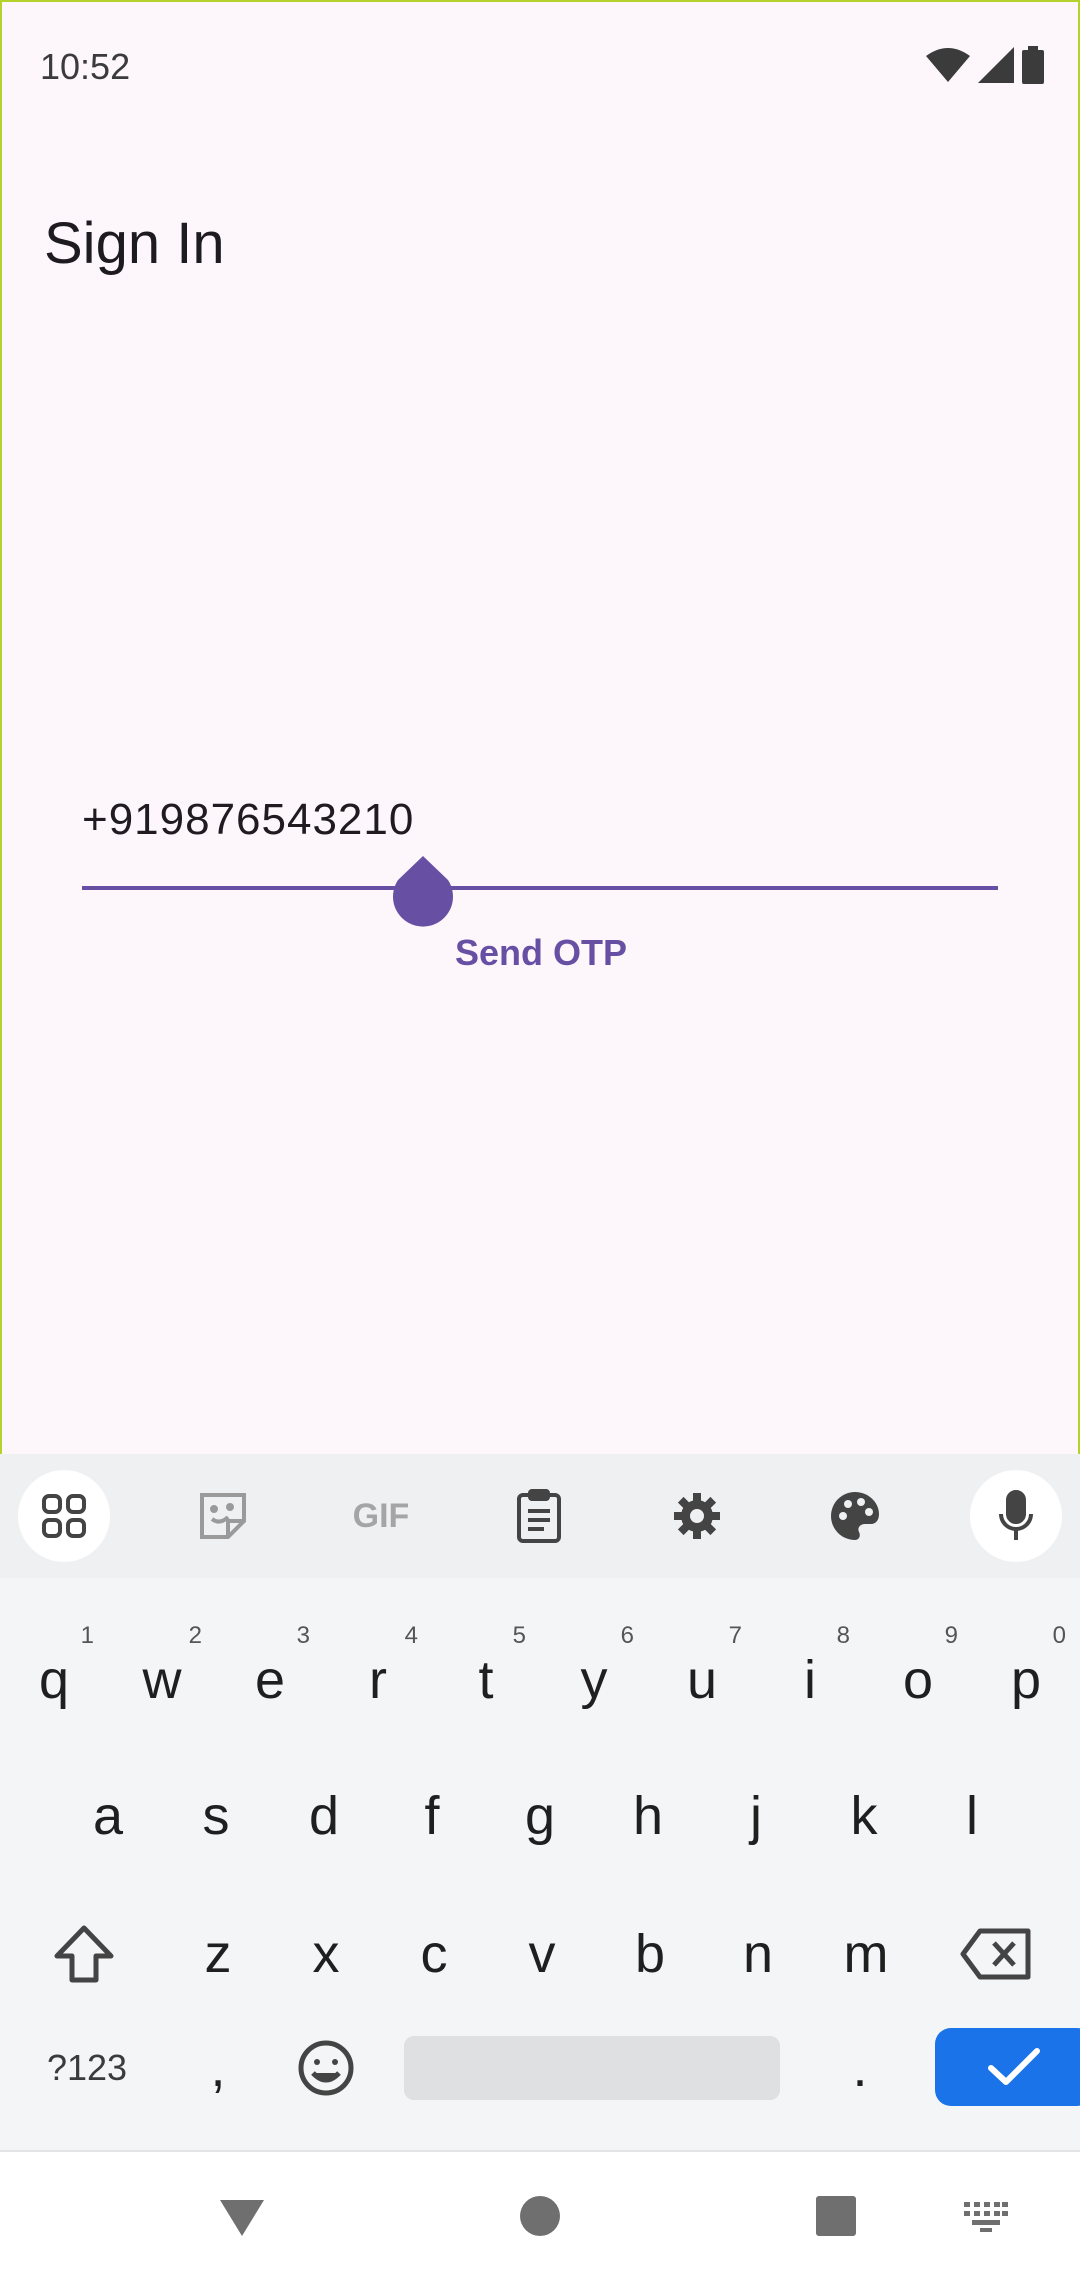  Describe the element at coordinates (864, 1816) in the screenshot. I see `key-k: k` at that location.